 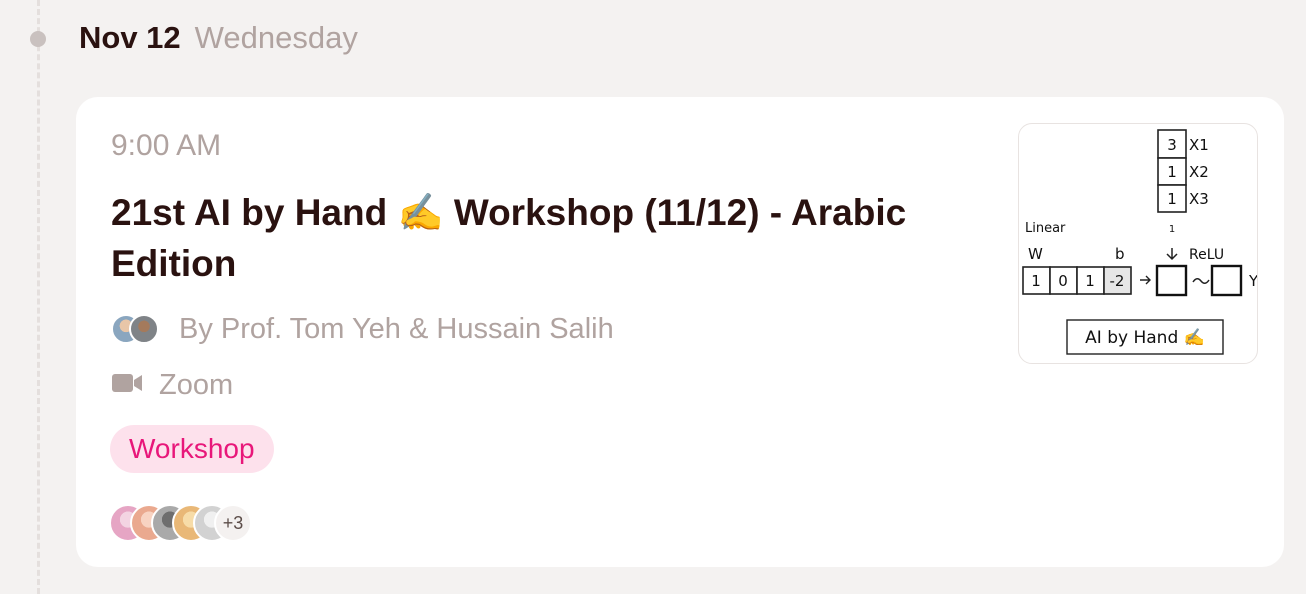 I want to click on date-header: Nov 12 Wednesday, so click(x=218, y=40).